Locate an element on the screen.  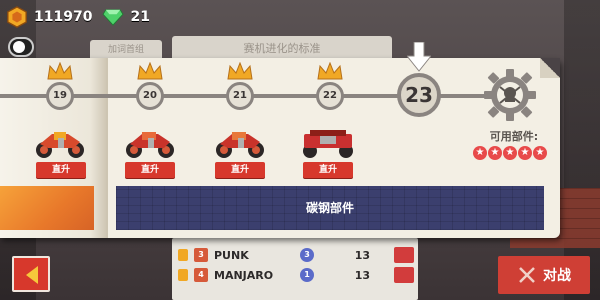
level-badge: 3 is located at coordinates (307, 255).